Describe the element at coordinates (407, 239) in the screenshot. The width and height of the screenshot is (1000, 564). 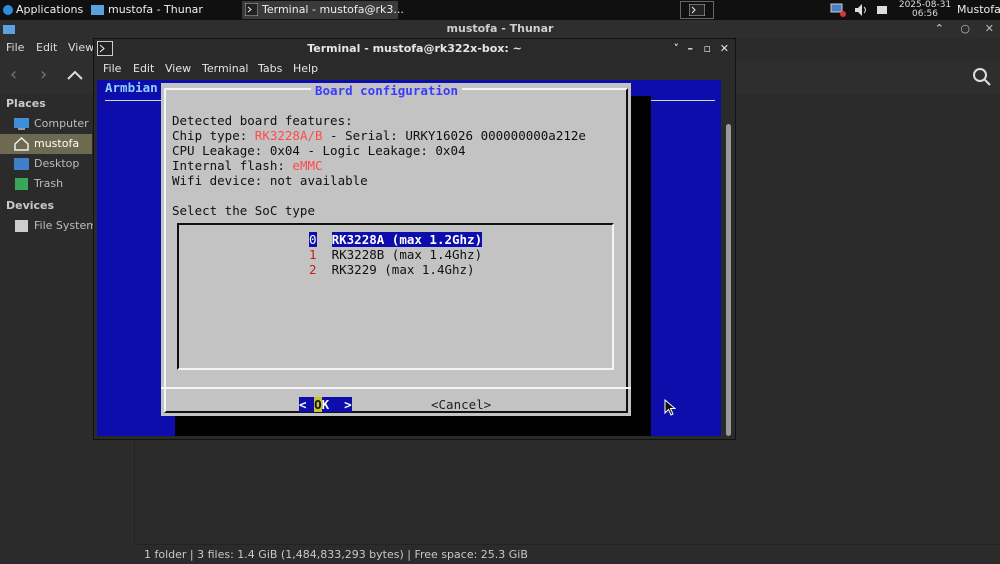
I see `option-label: RK3228A (max 1.2Ghz)` at that location.